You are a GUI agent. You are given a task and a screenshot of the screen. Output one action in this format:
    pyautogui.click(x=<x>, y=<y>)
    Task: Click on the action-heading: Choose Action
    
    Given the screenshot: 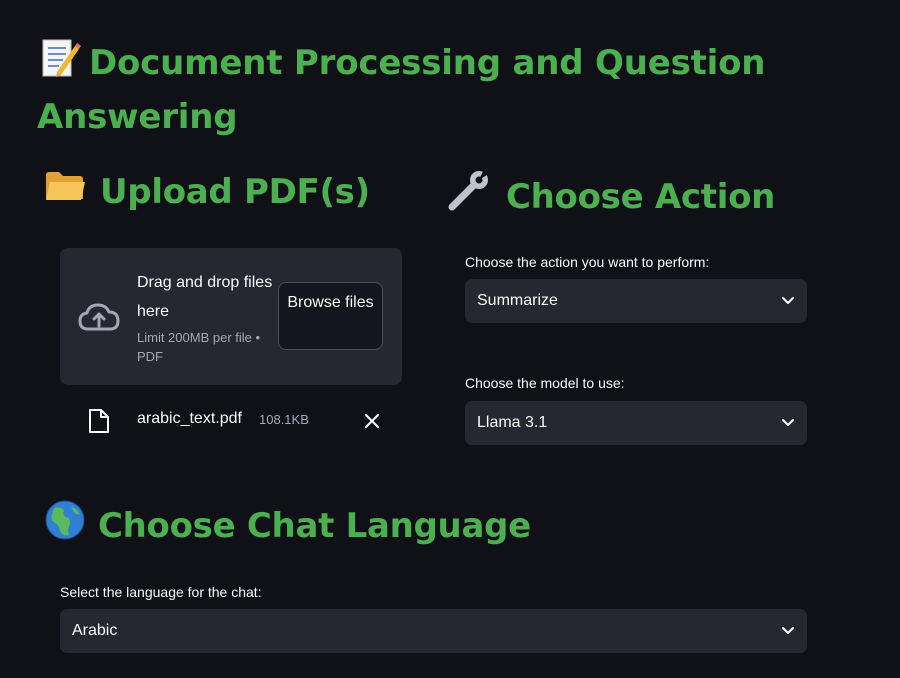 What is the action you would take?
    pyautogui.click(x=611, y=197)
    